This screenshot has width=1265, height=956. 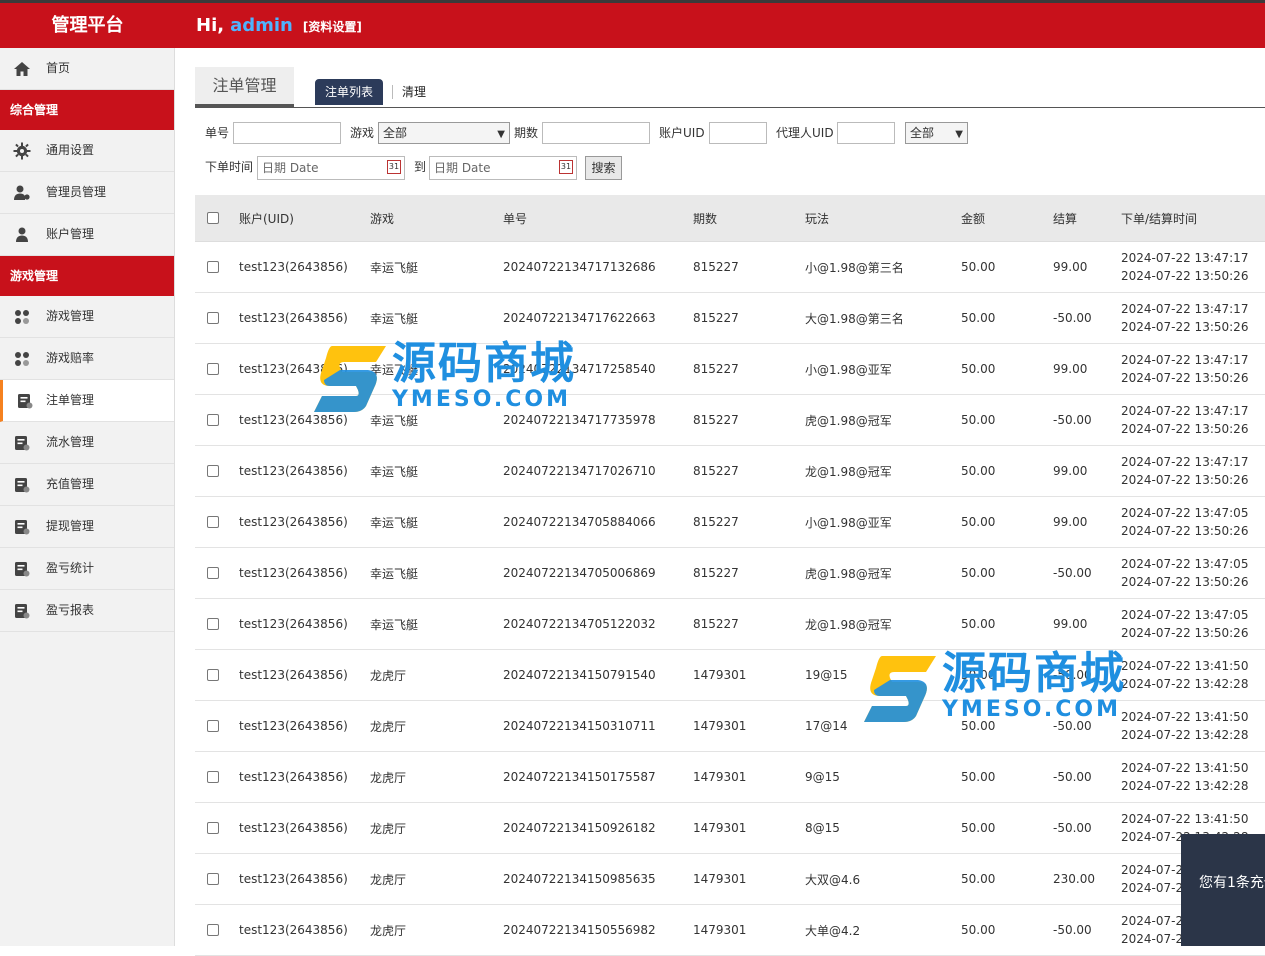 I want to click on order-no-input, so click(x=287, y=133).